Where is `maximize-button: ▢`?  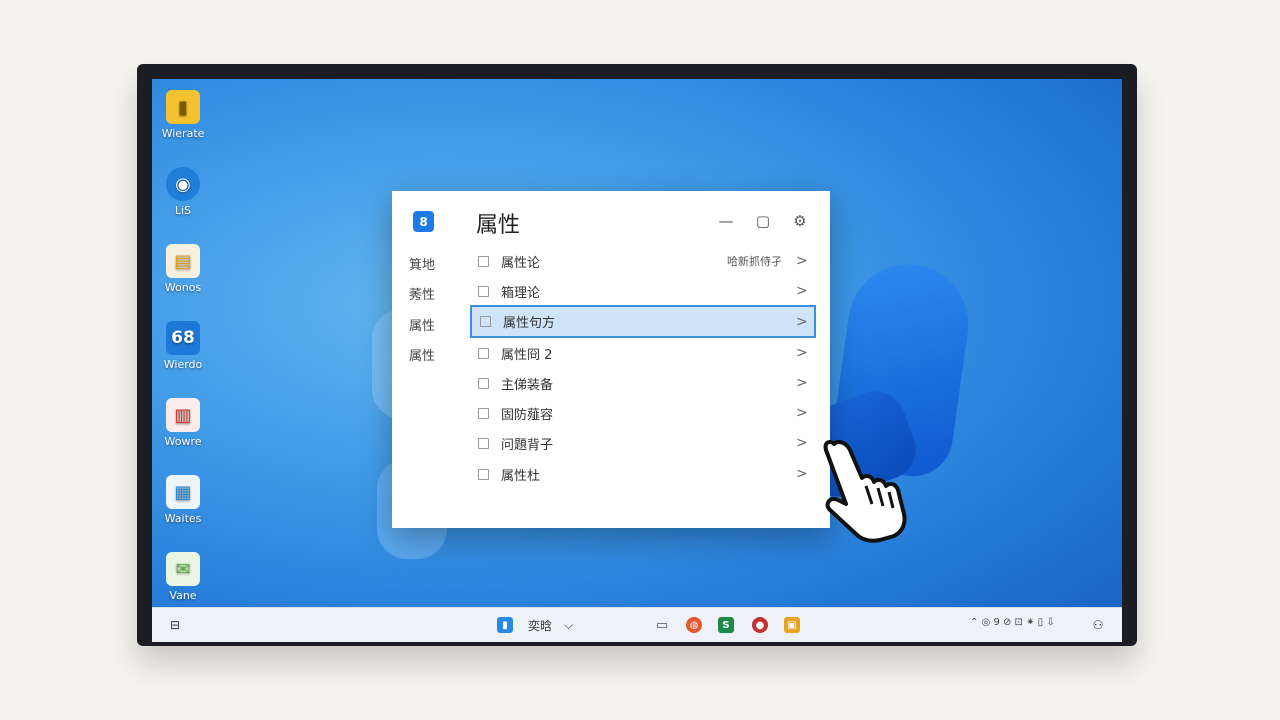 maximize-button: ▢ is located at coordinates (763, 221).